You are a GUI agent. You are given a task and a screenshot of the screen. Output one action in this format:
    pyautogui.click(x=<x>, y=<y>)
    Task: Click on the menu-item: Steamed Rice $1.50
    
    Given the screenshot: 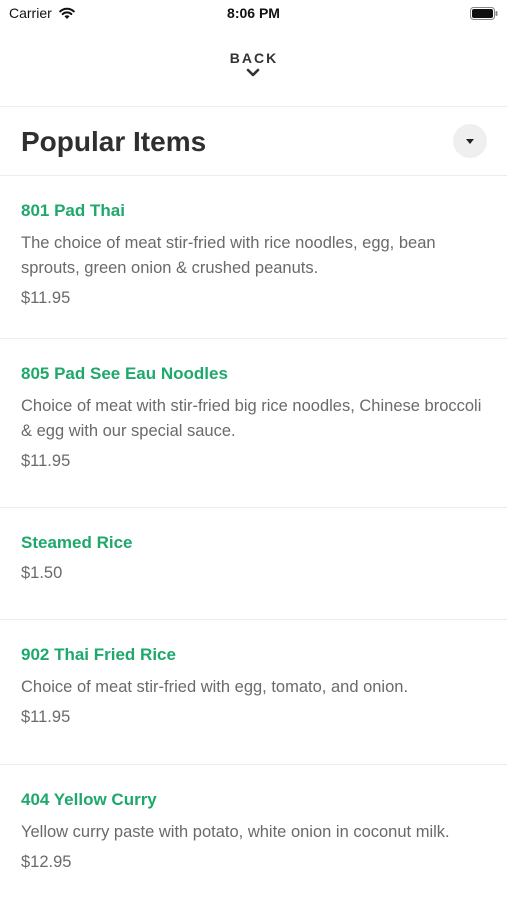 What is the action you would take?
    pyautogui.click(x=253, y=564)
    